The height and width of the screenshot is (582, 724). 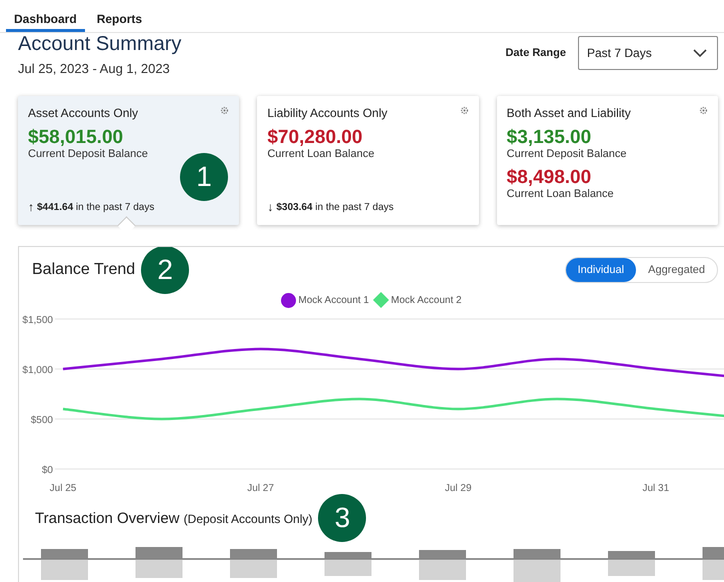 What do you see at coordinates (648, 53) in the screenshot?
I see `date-range-dropdown: Past 7 Days` at bounding box center [648, 53].